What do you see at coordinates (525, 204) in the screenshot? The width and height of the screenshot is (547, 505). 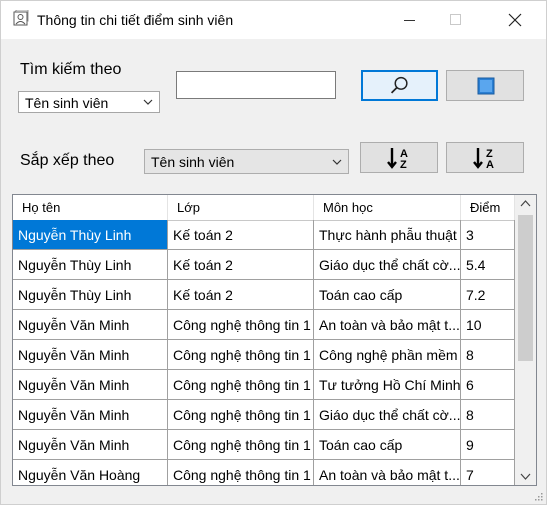 I see `scroll-up-icon` at bounding box center [525, 204].